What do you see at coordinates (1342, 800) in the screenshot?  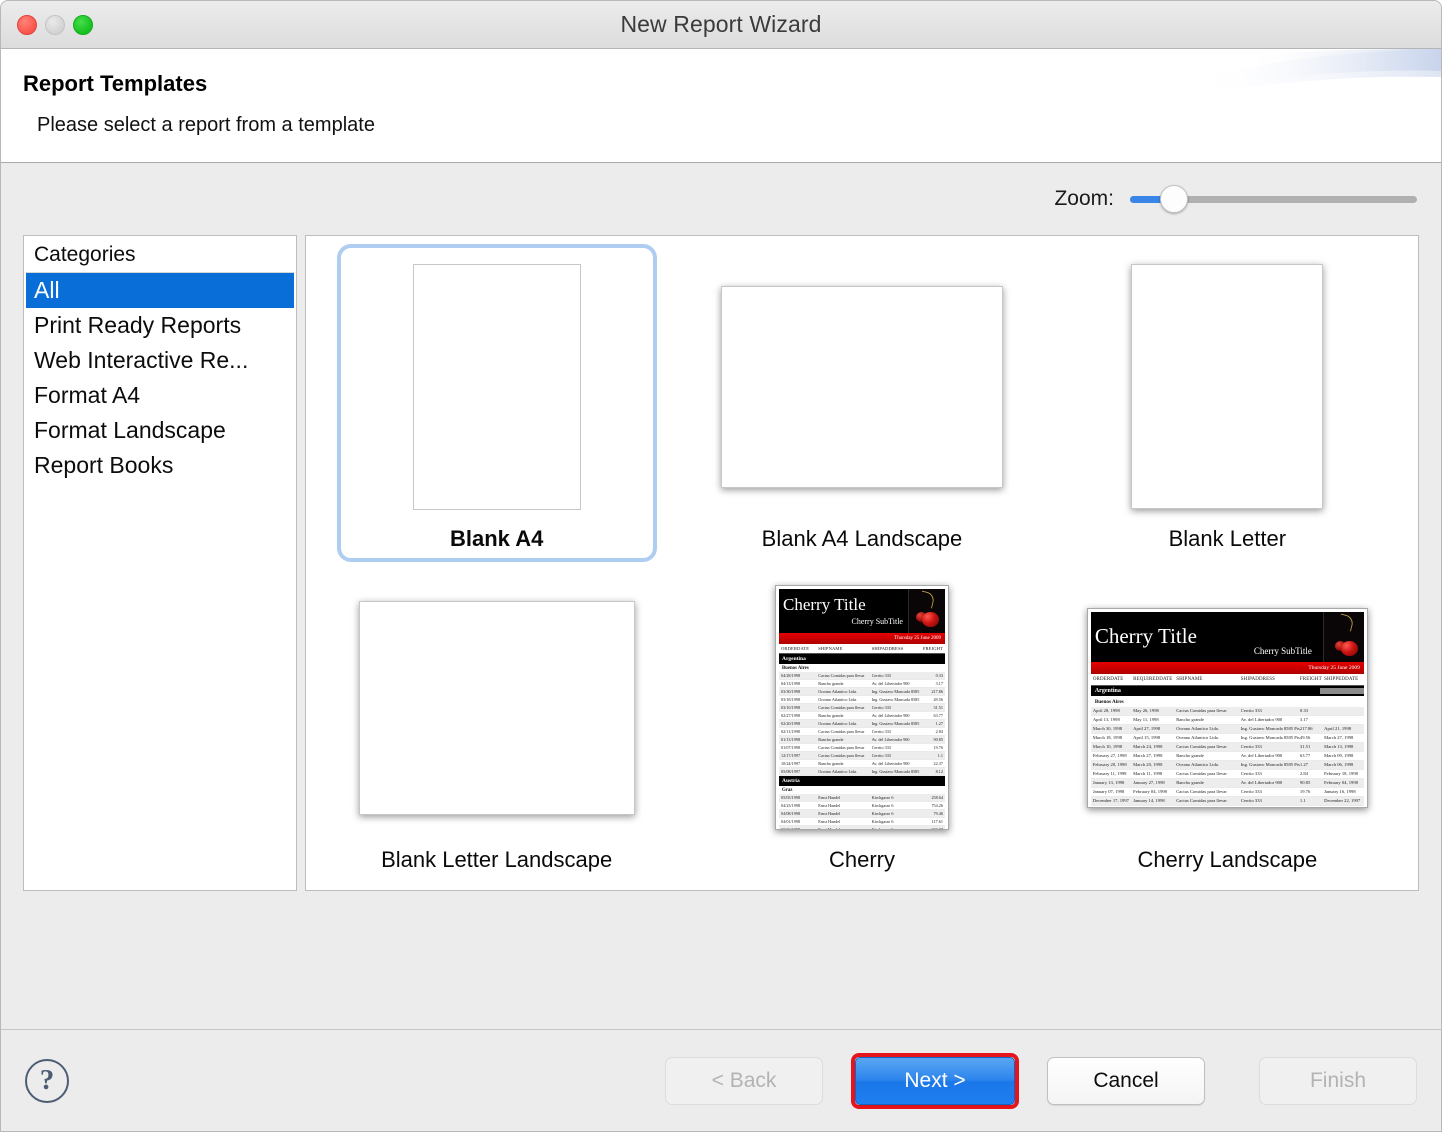 I see `cherry-cell-shippeddate: December 22, 1997` at bounding box center [1342, 800].